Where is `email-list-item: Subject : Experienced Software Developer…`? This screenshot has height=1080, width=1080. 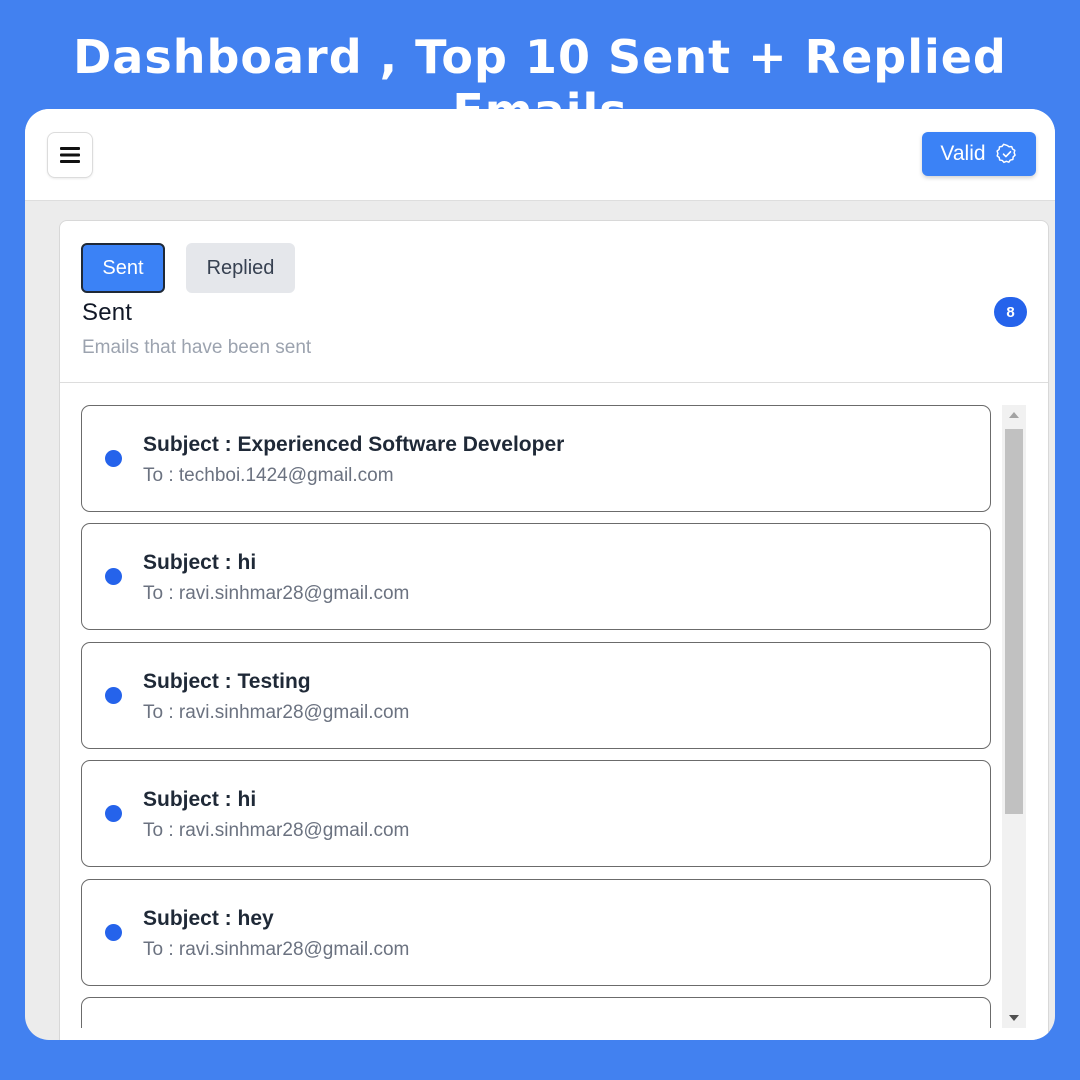
email-list-item: Subject : Experienced Software Developer… is located at coordinates (536, 458).